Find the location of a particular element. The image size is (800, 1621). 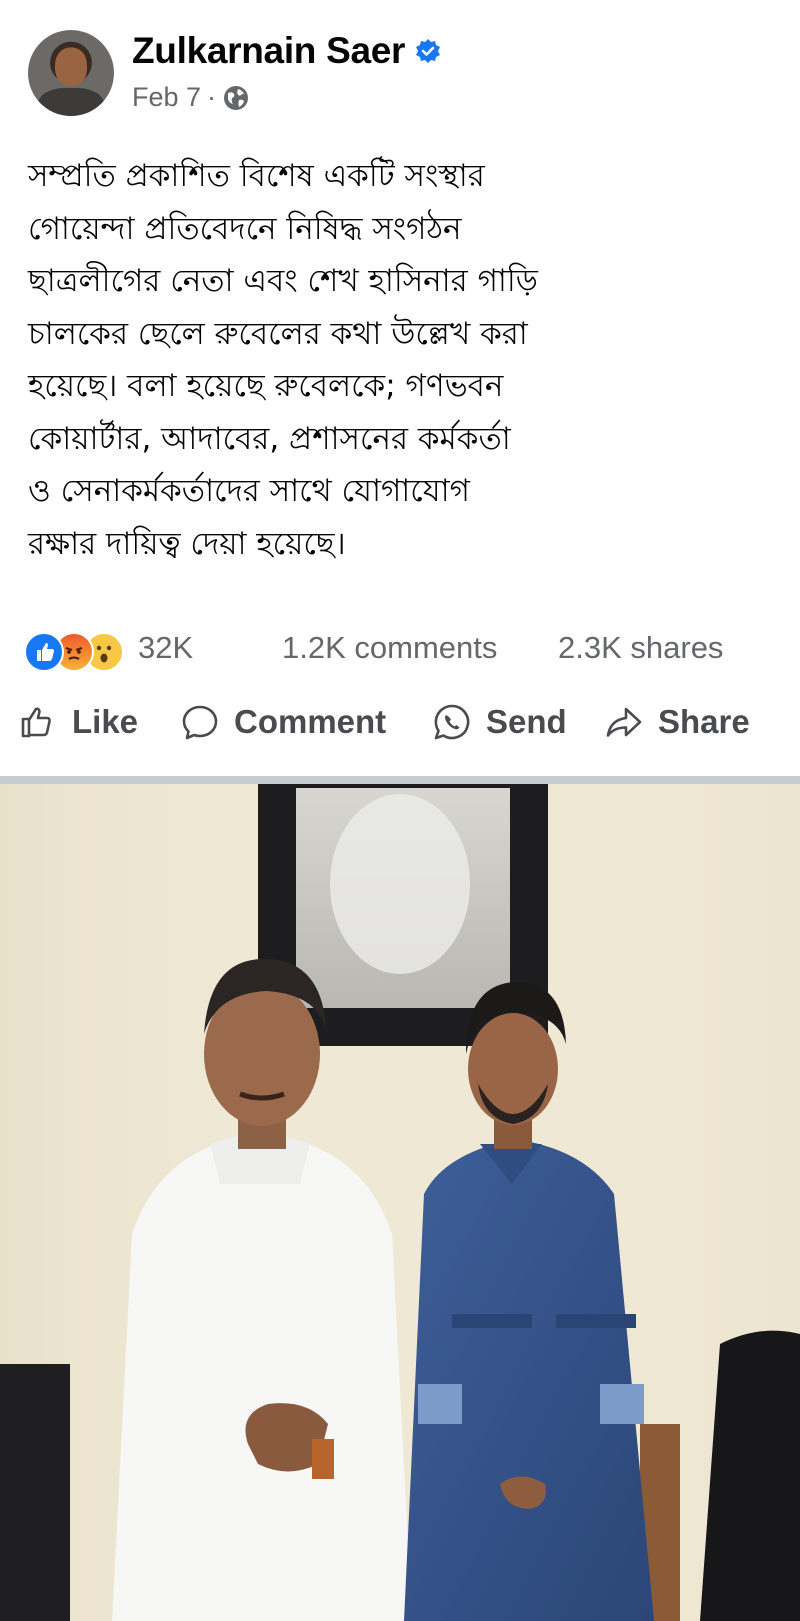

avatar-face is located at coordinates (71, 67).